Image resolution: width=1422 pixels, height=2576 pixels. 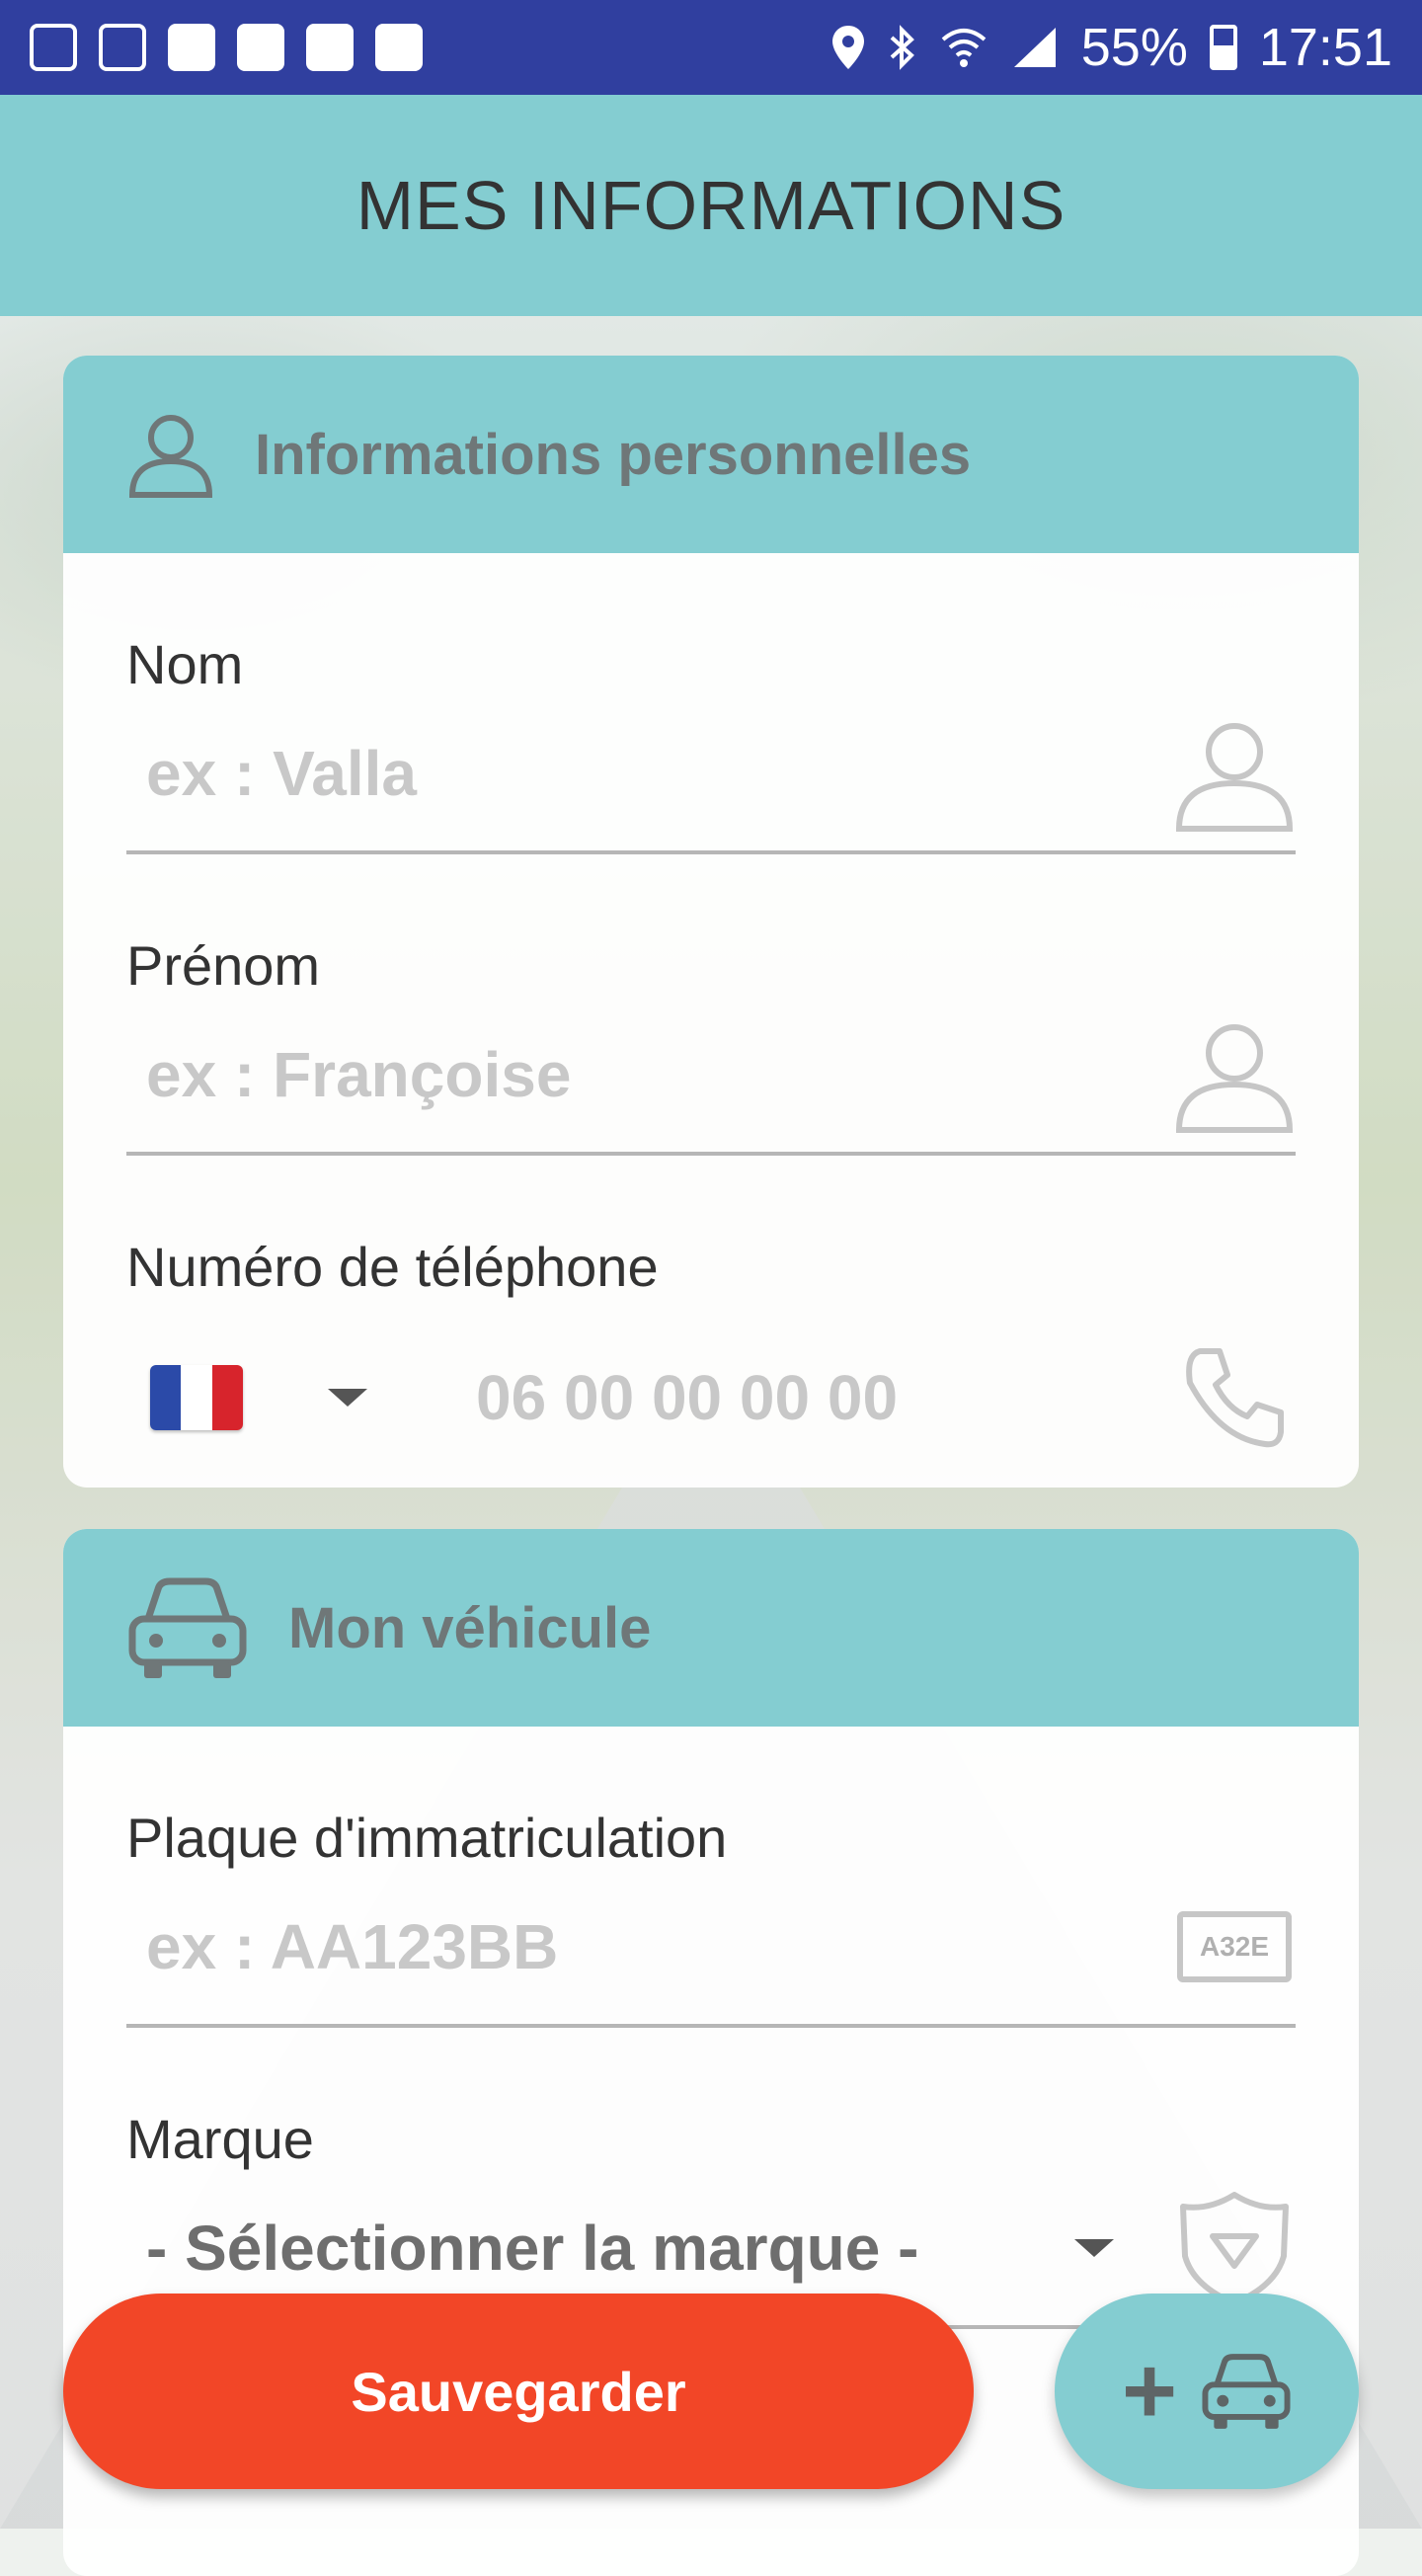 I want to click on phone-label: Numéro de téléphone, so click(x=392, y=1267).